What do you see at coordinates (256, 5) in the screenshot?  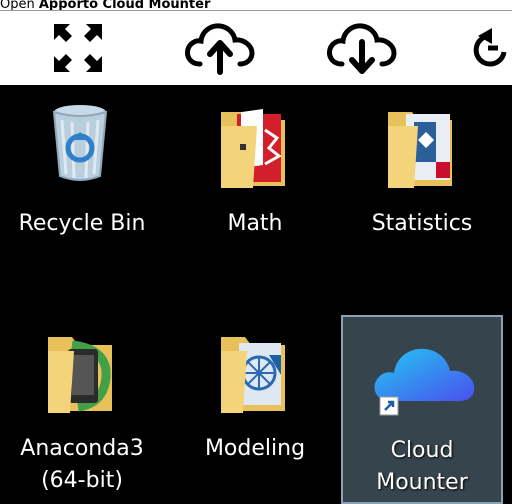 I see `task-instruction: Open Apporto Cloud Mounter` at bounding box center [256, 5].